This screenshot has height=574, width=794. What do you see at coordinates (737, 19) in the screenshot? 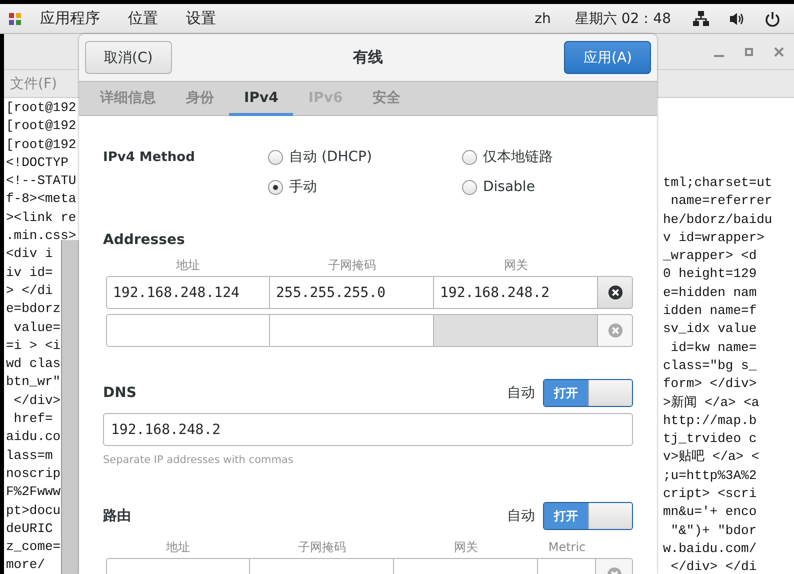
I see `volume-icon` at bounding box center [737, 19].